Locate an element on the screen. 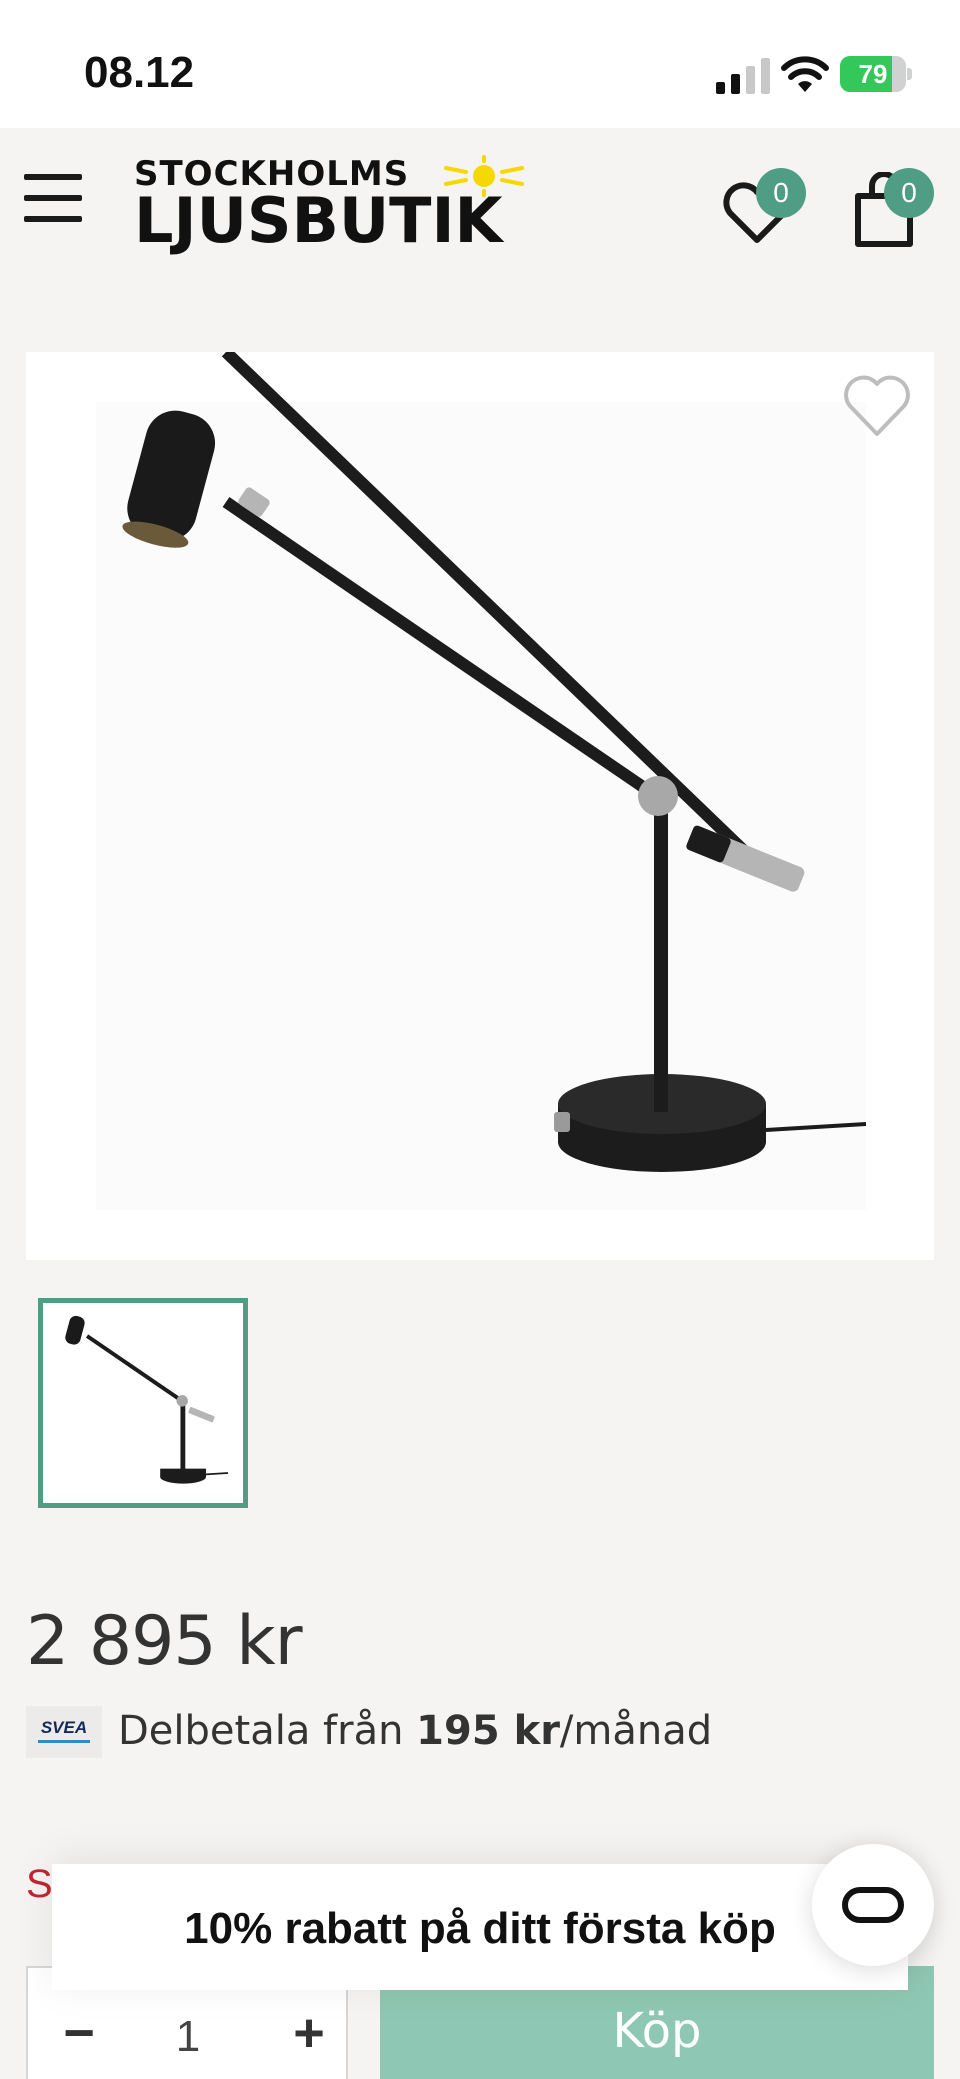 This screenshot has width=960, height=2079. quantity-increase-button: + is located at coordinates (309, 2036).